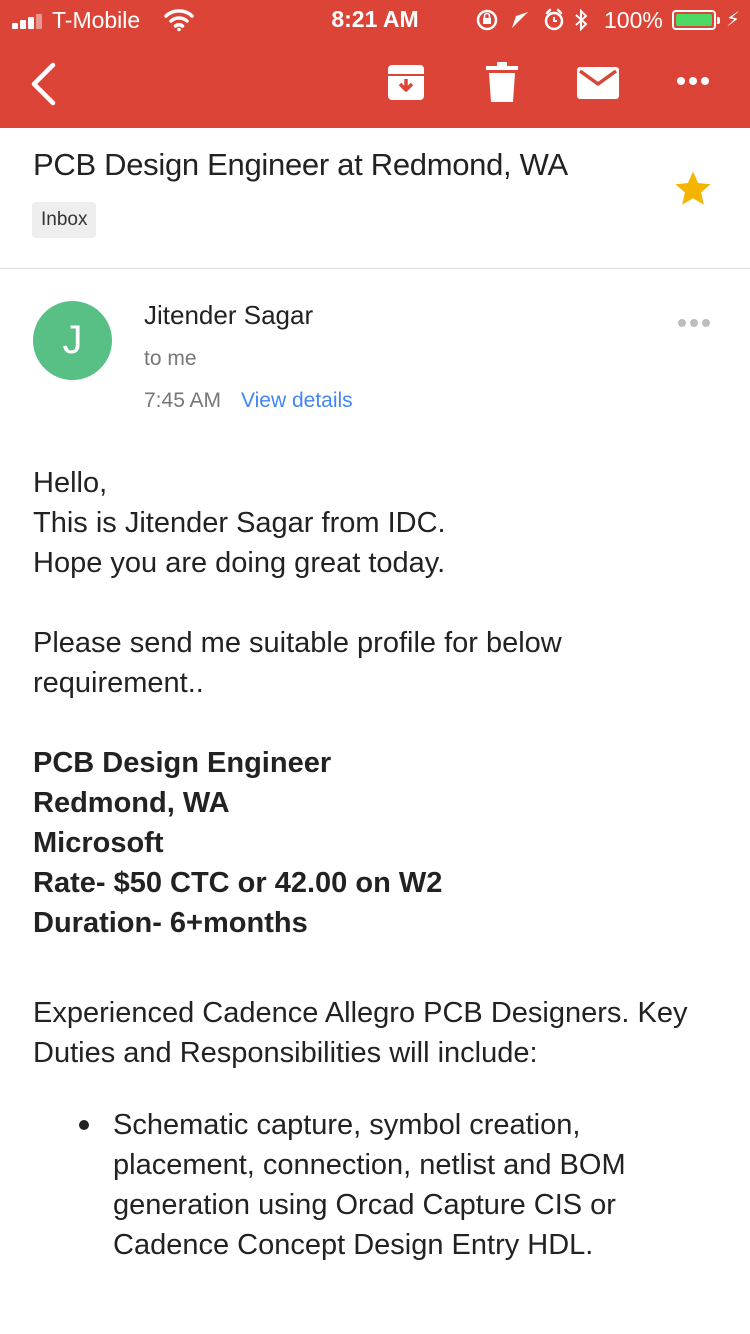  What do you see at coordinates (733, 20) in the screenshot?
I see `charging-bolt-icon: ⚡︎` at bounding box center [733, 20].